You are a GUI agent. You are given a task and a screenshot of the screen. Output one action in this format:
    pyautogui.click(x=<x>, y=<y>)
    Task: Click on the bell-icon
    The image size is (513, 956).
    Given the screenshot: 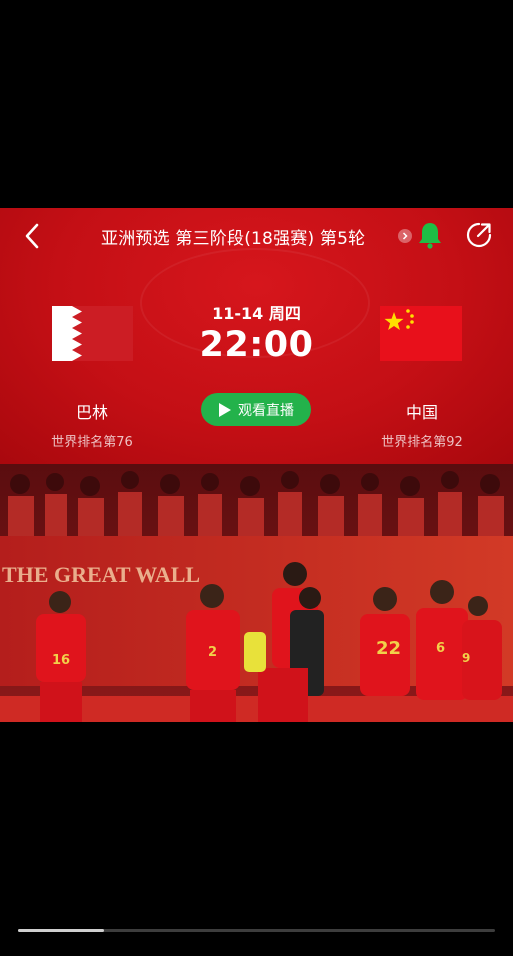 What is the action you would take?
    pyautogui.click(x=430, y=236)
    